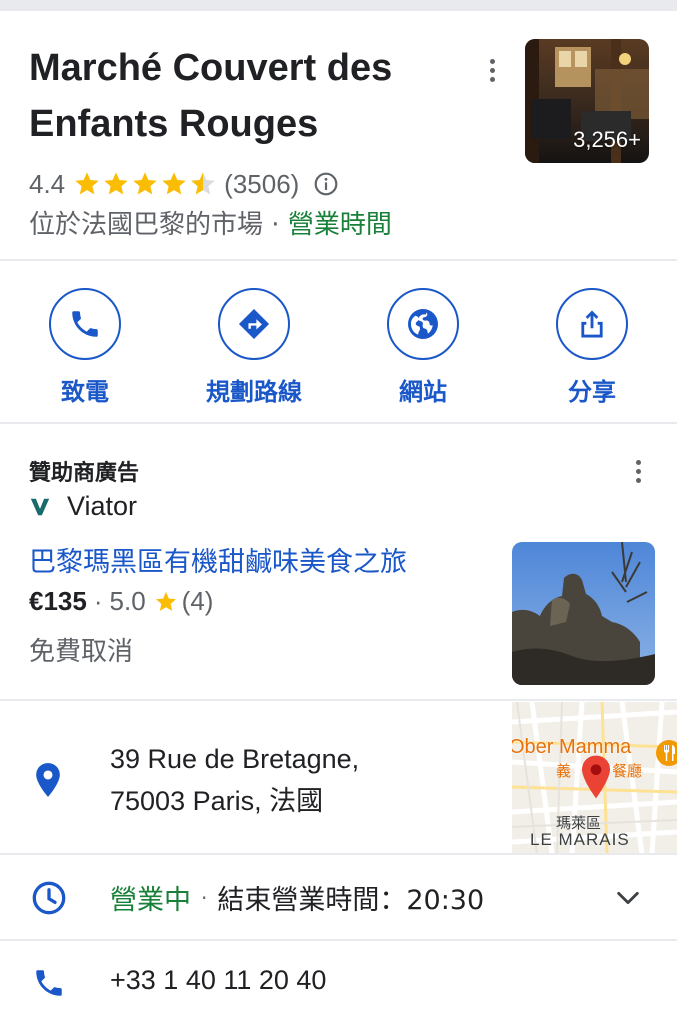 Image resolution: width=677 pixels, height=1024 pixels. I want to click on globe-icon, so click(423, 324).